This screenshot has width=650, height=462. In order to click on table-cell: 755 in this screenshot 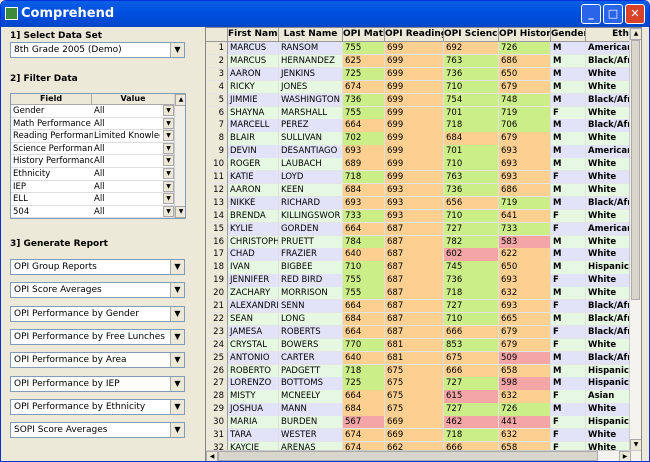, I will do `click(364, 294)`.